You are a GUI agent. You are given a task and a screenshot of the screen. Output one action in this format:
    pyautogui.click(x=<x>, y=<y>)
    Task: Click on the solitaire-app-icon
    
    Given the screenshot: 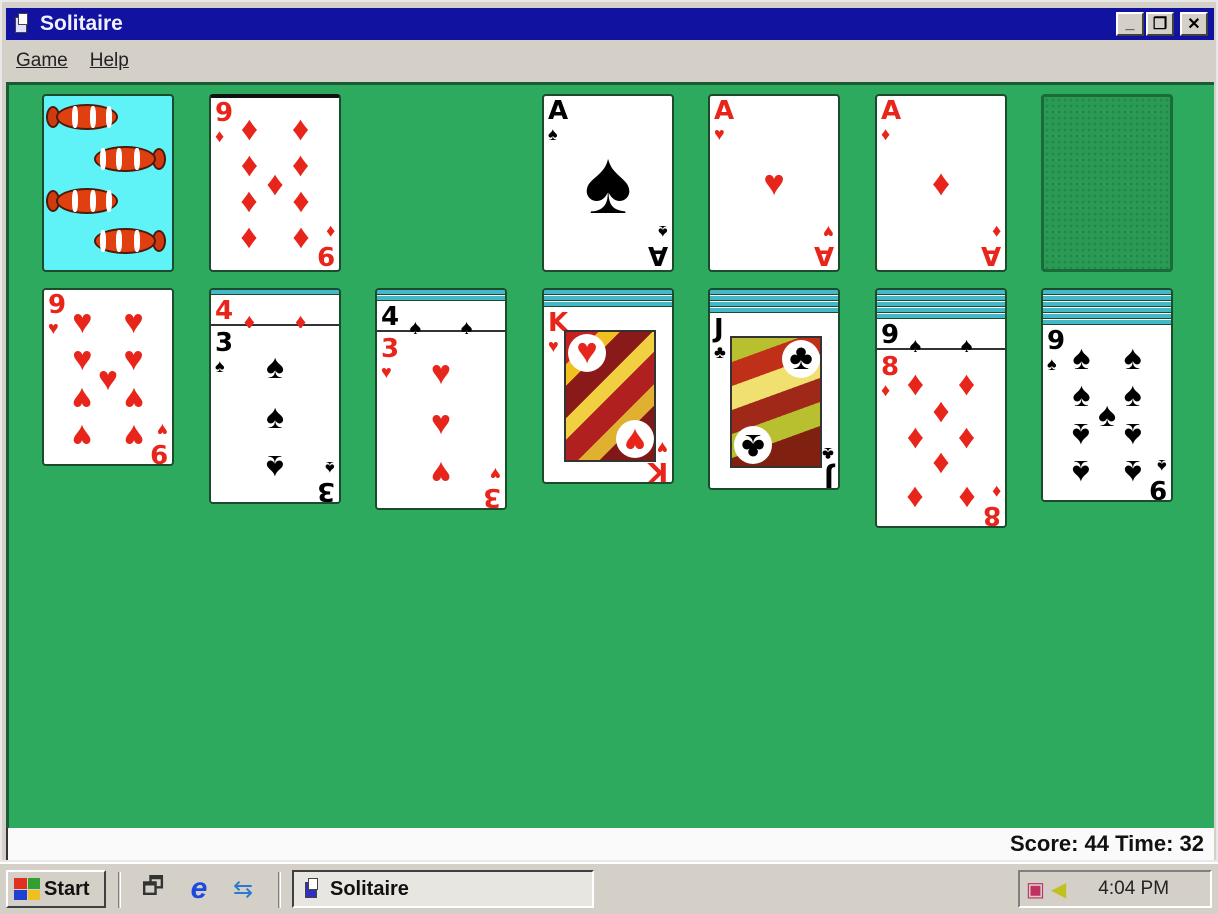 What is the action you would take?
    pyautogui.click(x=22, y=24)
    